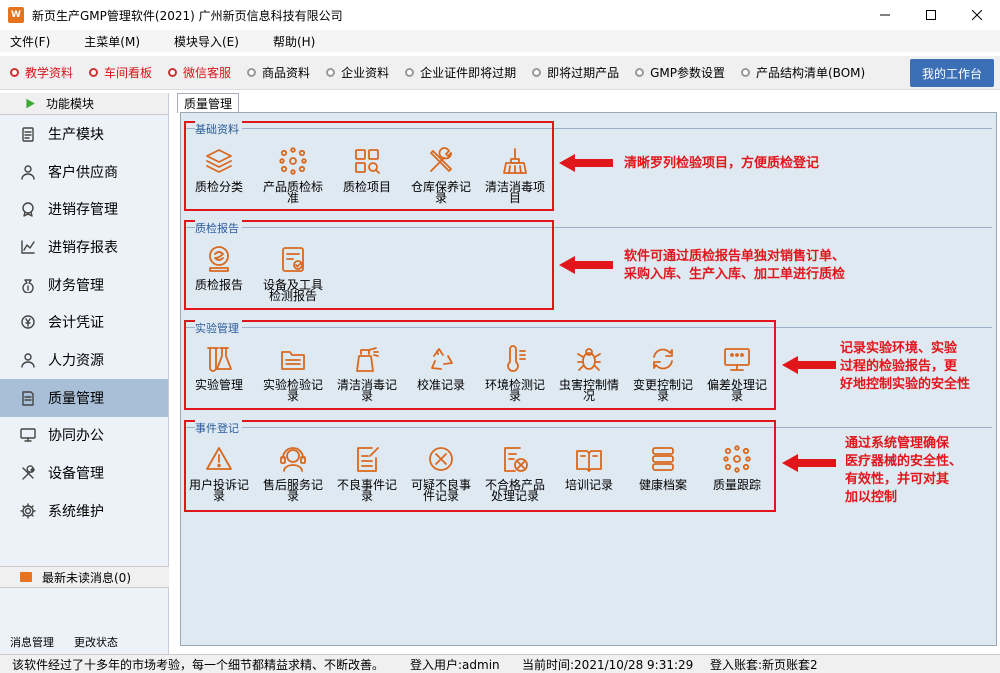 This screenshot has height=673, width=1000. What do you see at coordinates (41, 72) in the screenshot?
I see `toolbar-teaching-materials: 教学资料` at bounding box center [41, 72].